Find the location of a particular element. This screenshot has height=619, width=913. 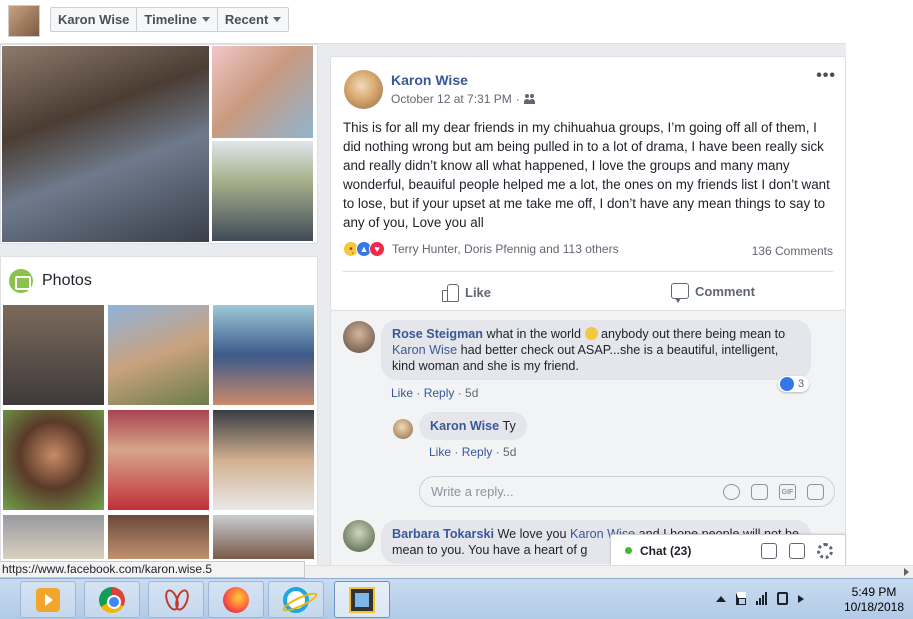

crumb-timeline: Timeline is located at coordinates (177, 19).